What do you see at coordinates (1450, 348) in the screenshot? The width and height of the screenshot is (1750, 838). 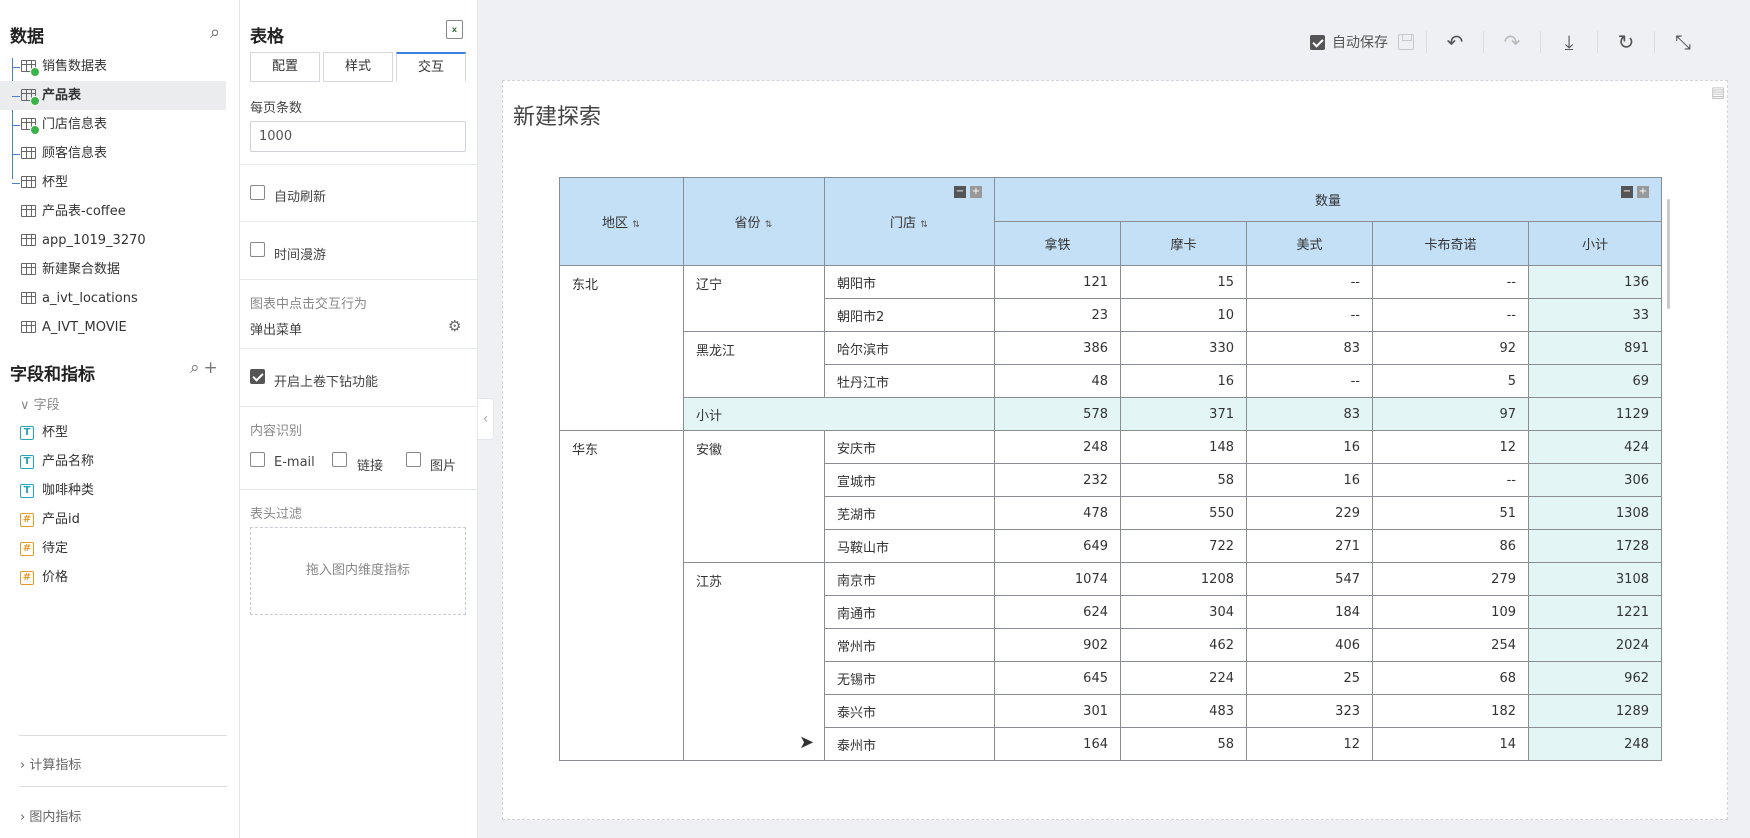 I see `value-cell: 92` at bounding box center [1450, 348].